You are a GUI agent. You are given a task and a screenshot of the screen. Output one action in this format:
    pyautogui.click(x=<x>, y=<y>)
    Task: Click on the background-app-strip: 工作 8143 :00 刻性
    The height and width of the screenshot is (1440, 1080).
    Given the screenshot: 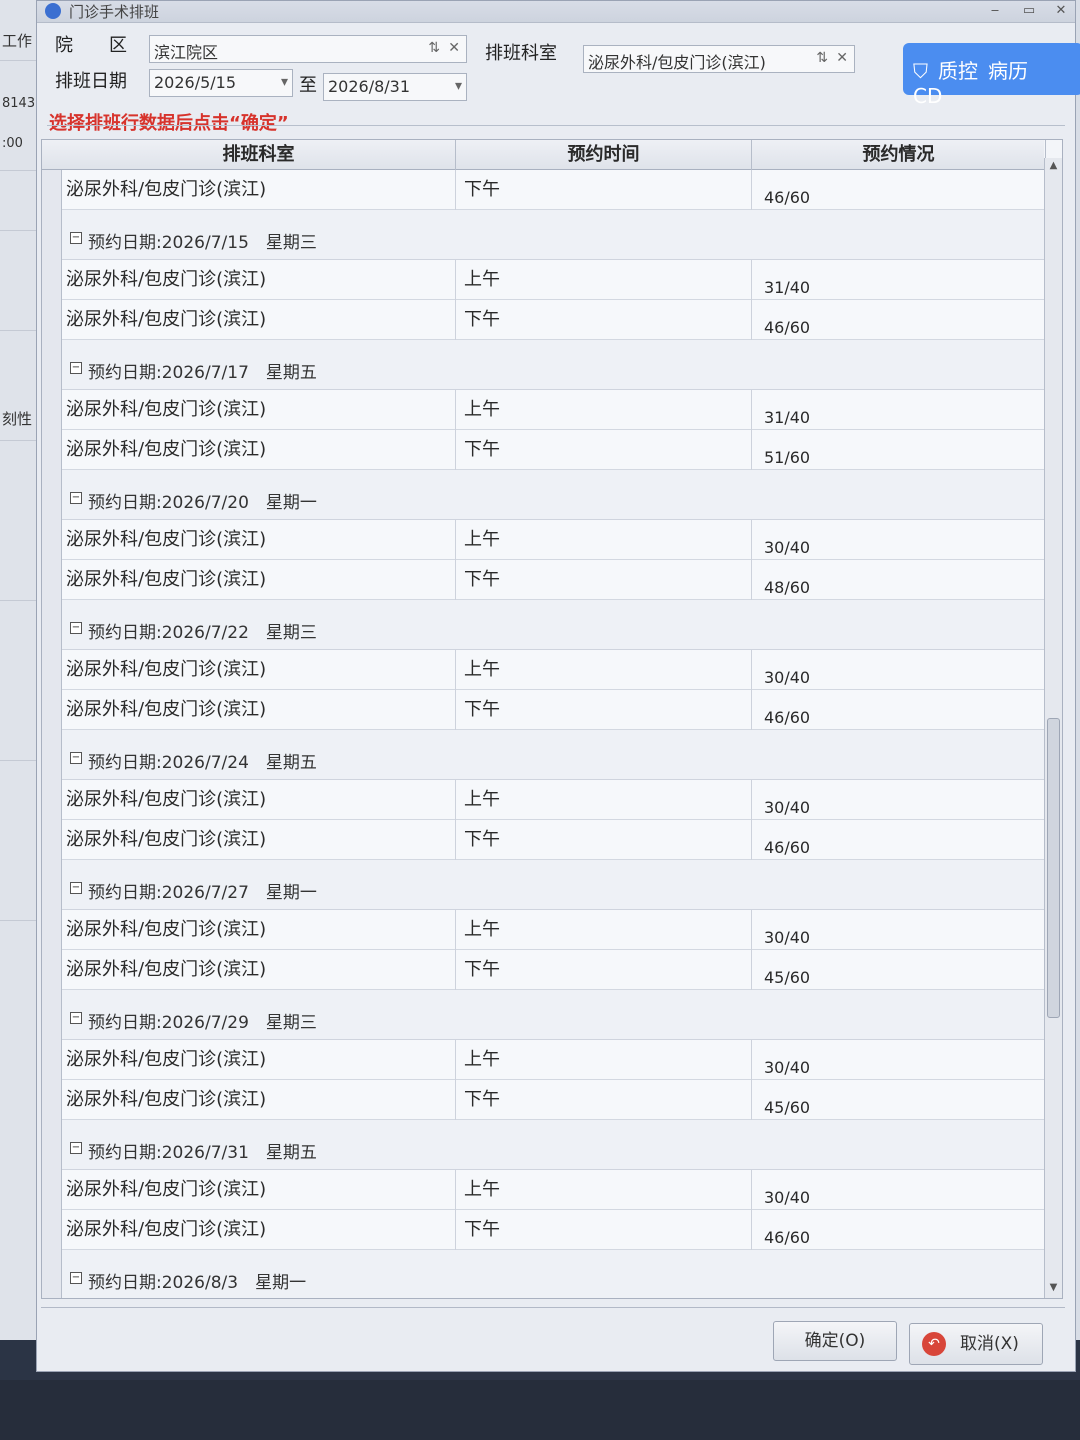 What is the action you would take?
    pyautogui.click(x=20, y=670)
    